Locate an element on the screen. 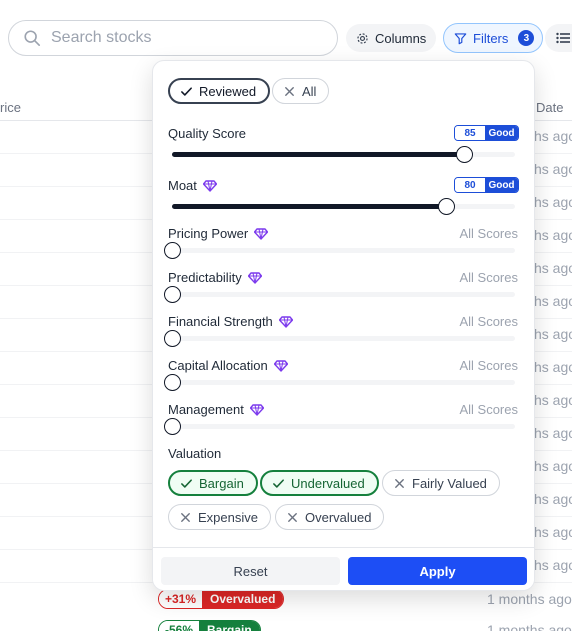  price-diff: -56% is located at coordinates (179, 626).